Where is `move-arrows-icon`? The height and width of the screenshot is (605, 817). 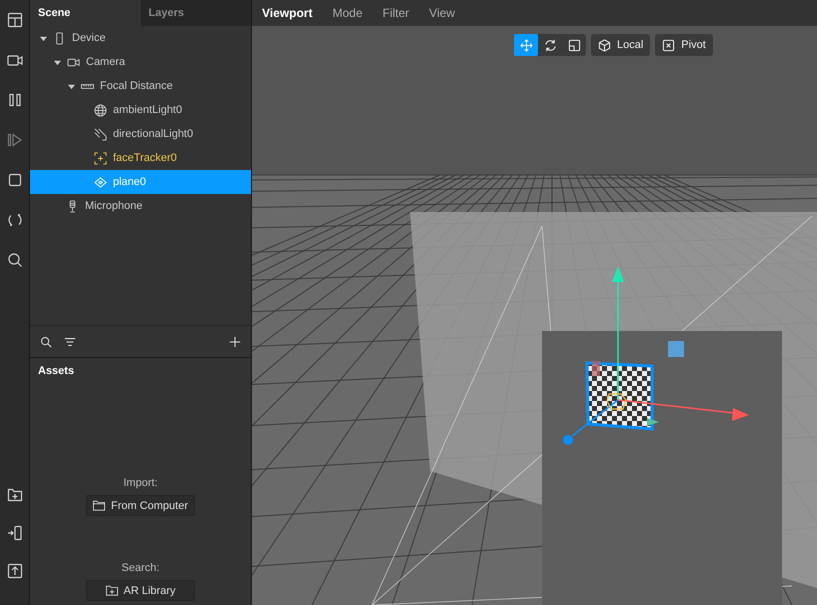 move-arrows-icon is located at coordinates (526, 45).